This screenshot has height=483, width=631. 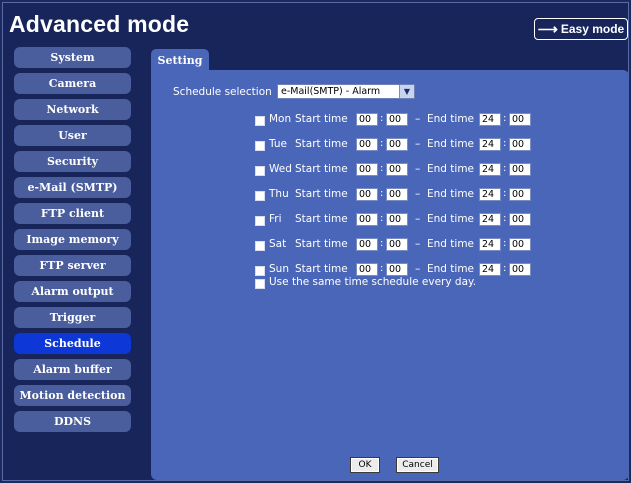 What do you see at coordinates (72, 109) in the screenshot?
I see `sidebar-item-network: Network` at bounding box center [72, 109].